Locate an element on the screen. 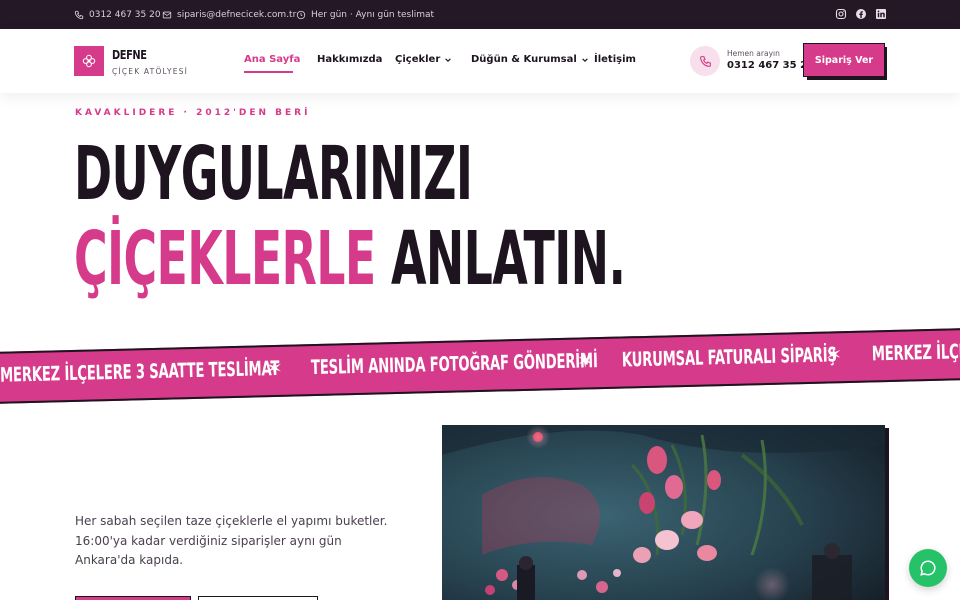 The height and width of the screenshot is (600, 960). hero-title-line1: DUYGULARINIZI is located at coordinates (273, 174).